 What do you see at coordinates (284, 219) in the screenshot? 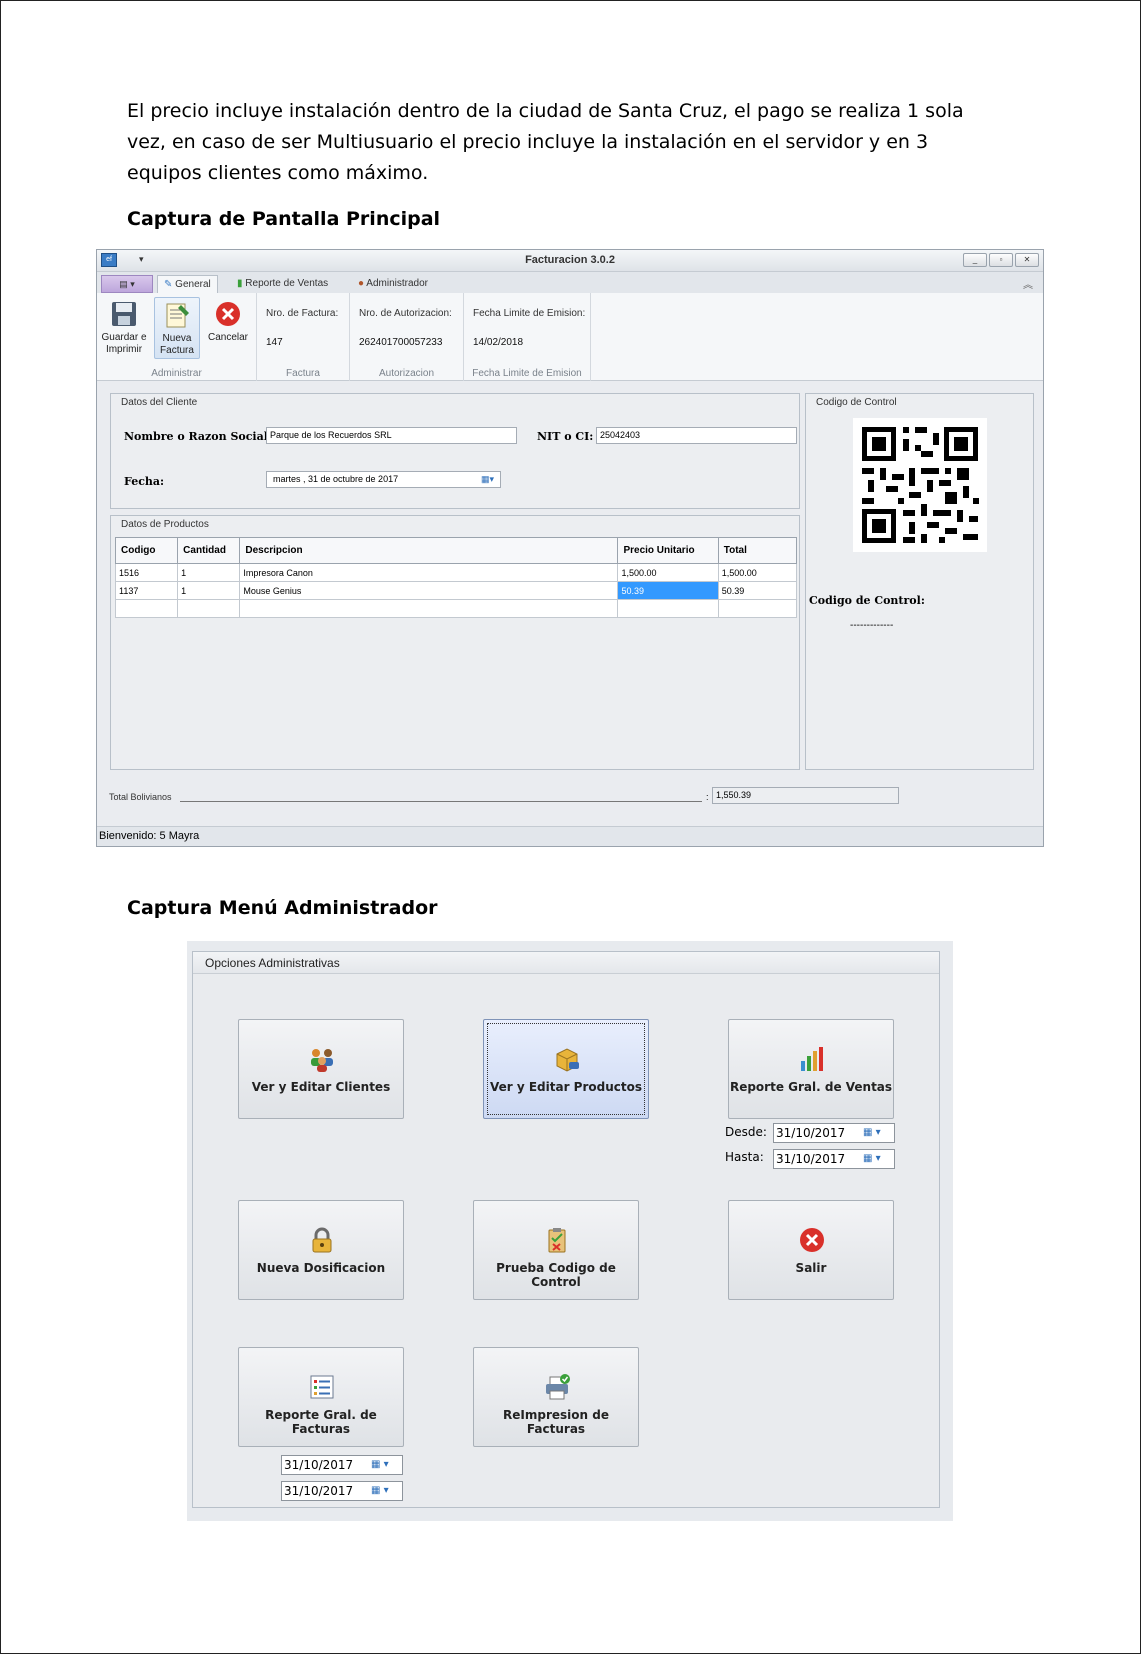
I see `heading-main-screen: Captura de Pantalla Principal` at bounding box center [284, 219].